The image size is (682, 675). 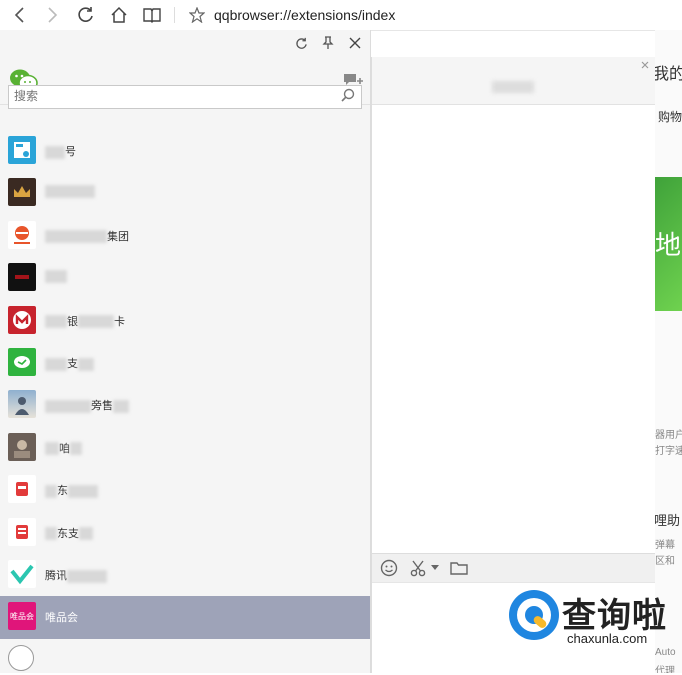 What do you see at coordinates (174, 15) in the screenshot?
I see `toolbar-divider` at bounding box center [174, 15].